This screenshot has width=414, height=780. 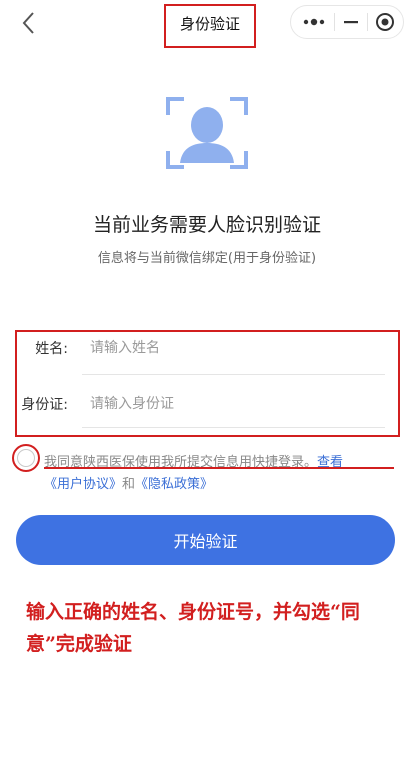 What do you see at coordinates (235, 404) in the screenshot?
I see `id-number-input` at bounding box center [235, 404].